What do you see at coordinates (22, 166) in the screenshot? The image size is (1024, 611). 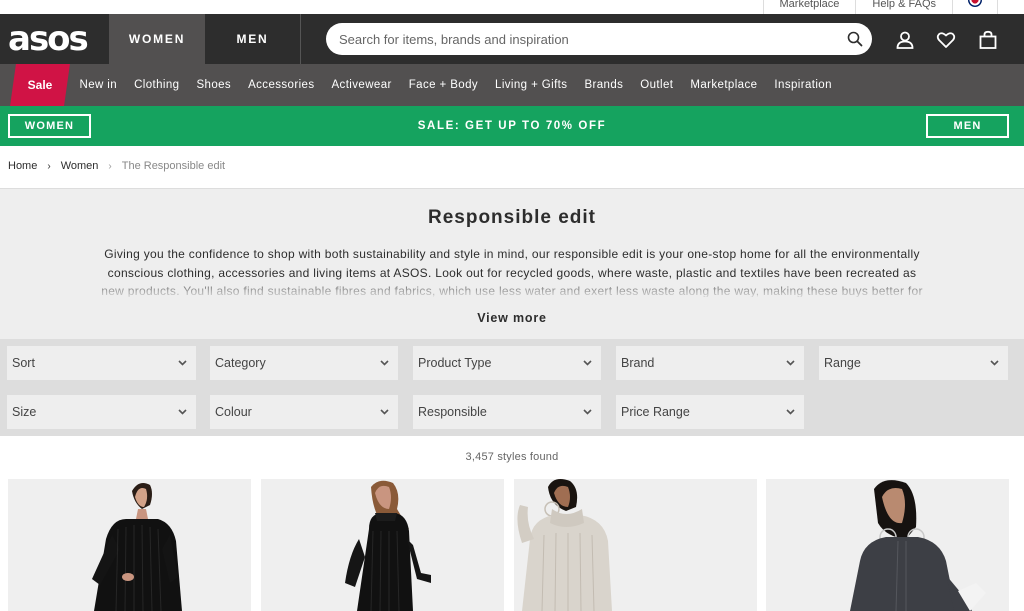 I see `breadcrumb-home: Home` at bounding box center [22, 166].